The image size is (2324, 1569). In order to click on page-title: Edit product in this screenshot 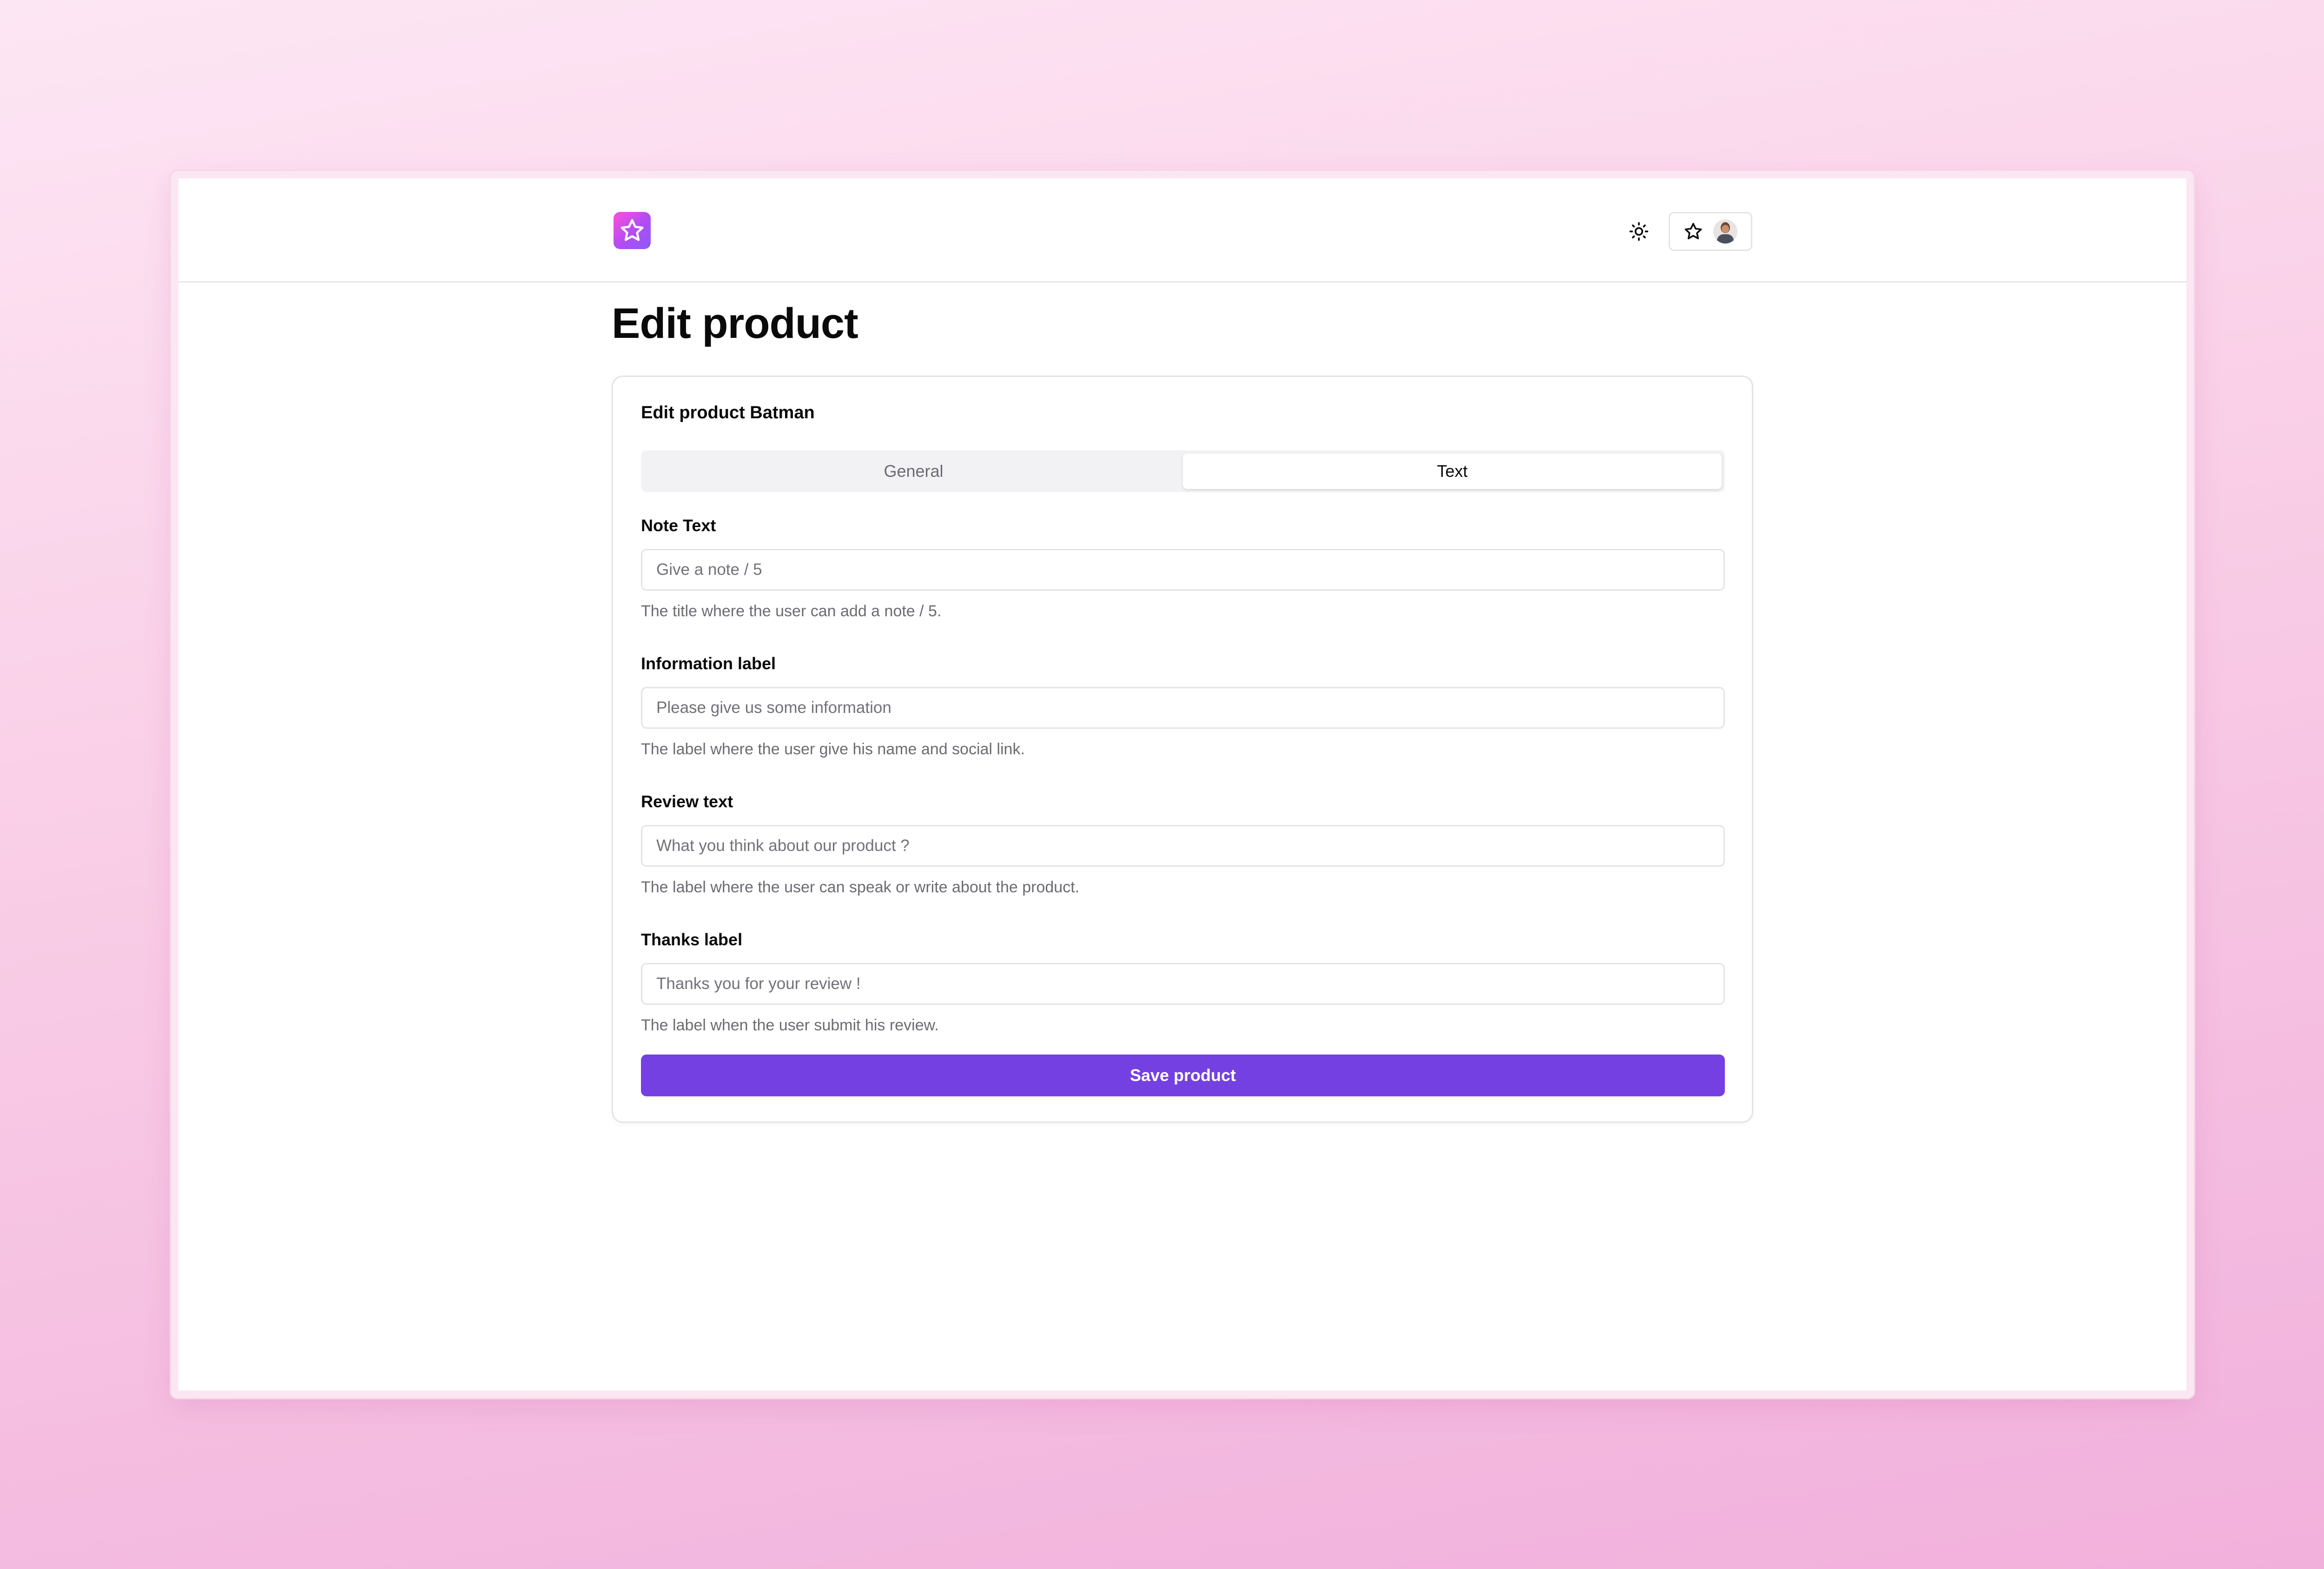, I will do `click(735, 323)`.